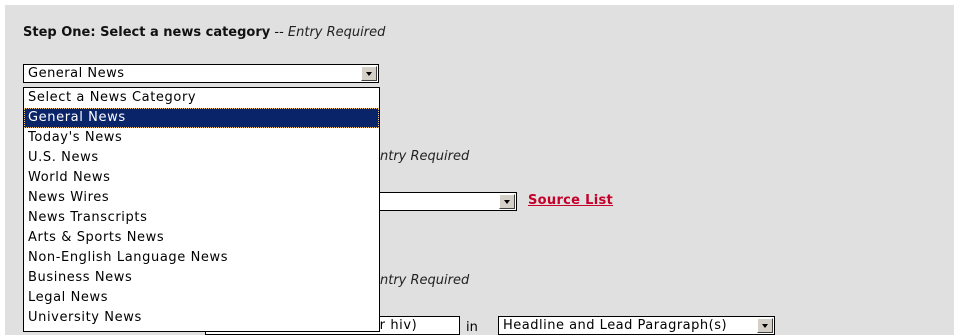 This screenshot has height=335, width=966. I want to click on step-two-required-partial: ntry Required, so click(425, 156).